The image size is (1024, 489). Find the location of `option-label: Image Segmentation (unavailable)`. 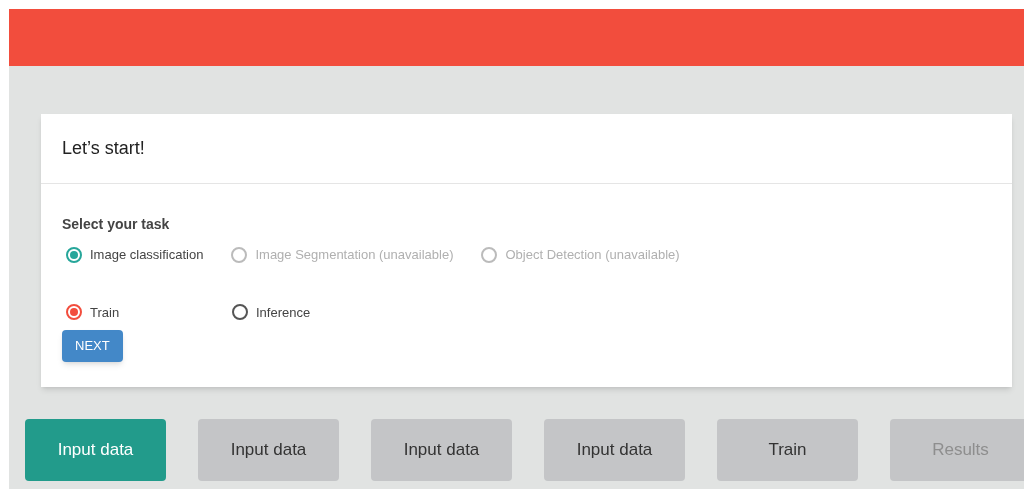

option-label: Image Segmentation (unavailable) is located at coordinates (354, 255).